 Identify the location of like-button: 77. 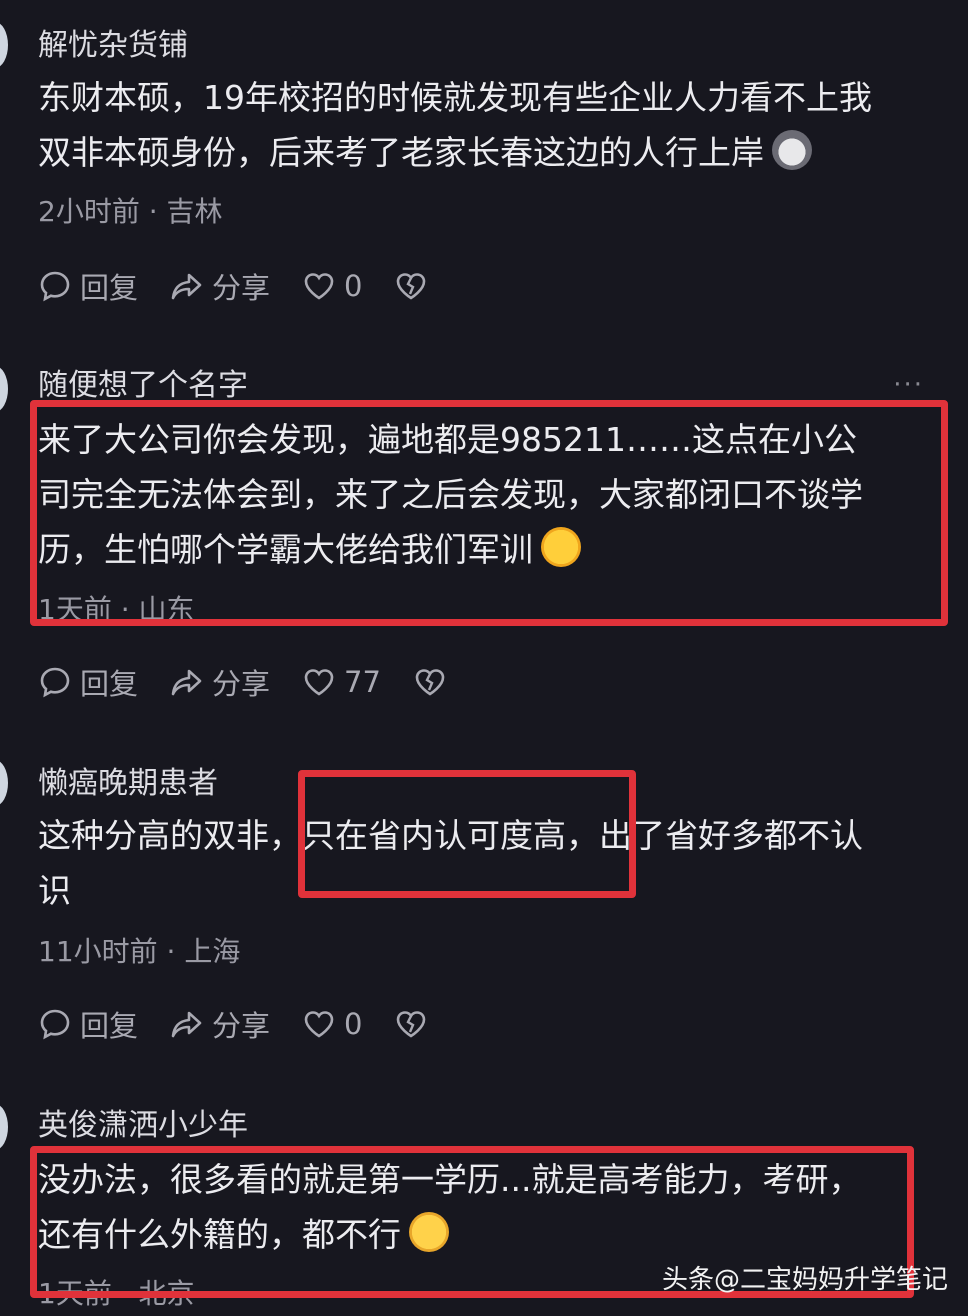
(341, 682).